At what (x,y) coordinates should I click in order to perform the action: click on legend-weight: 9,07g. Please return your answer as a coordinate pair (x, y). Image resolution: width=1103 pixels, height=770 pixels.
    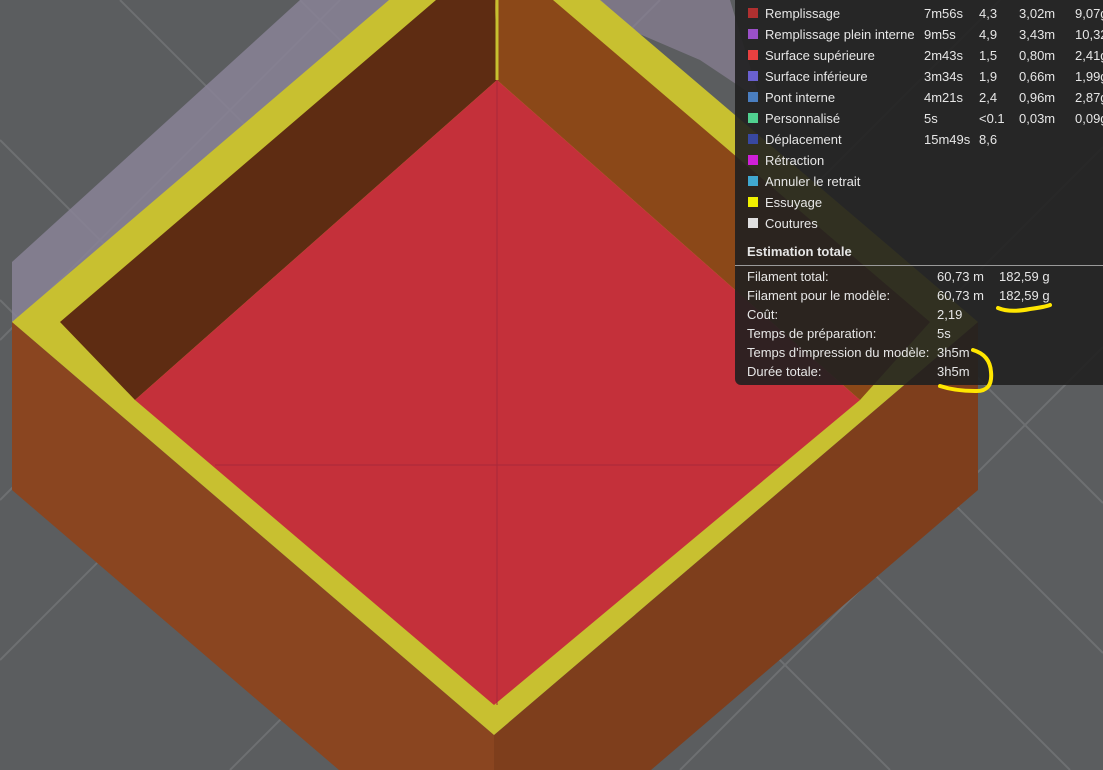
    Looking at the image, I should click on (1089, 13).